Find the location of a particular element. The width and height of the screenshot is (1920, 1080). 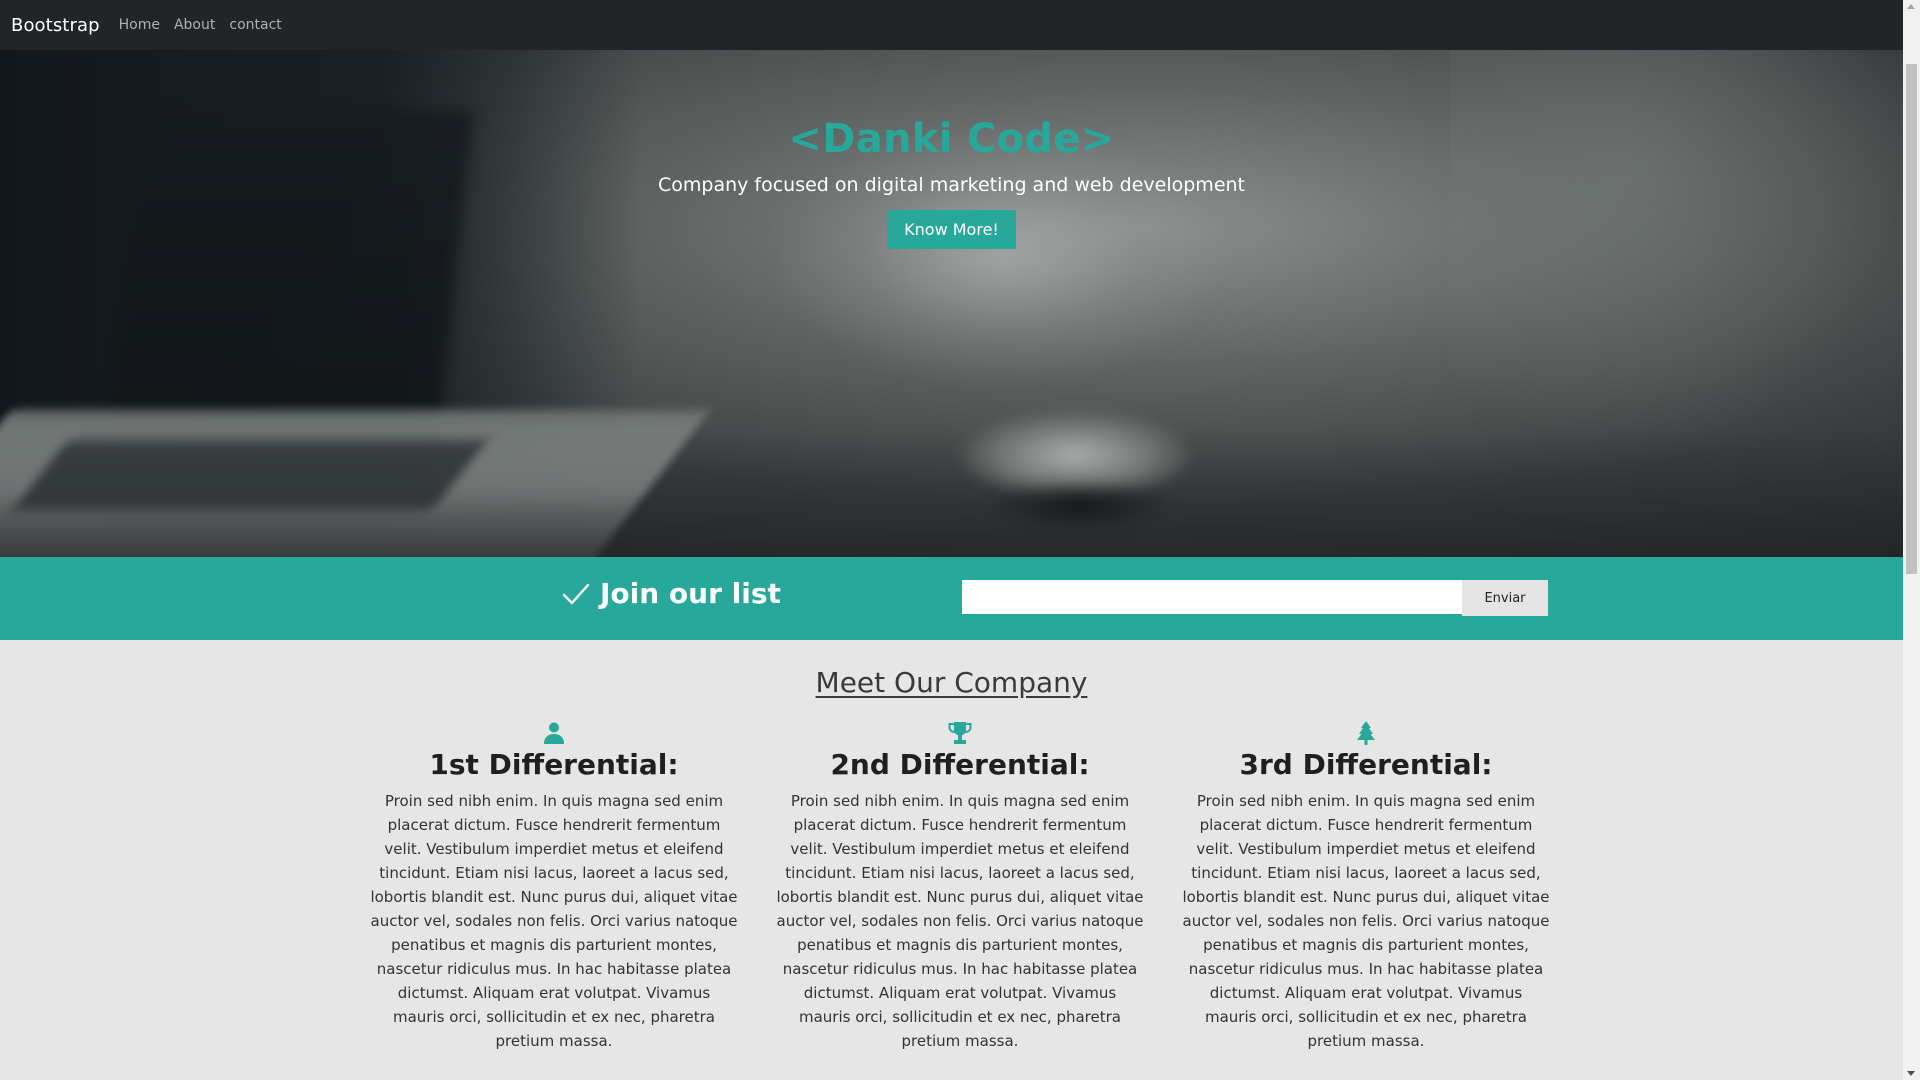

hero-laptop-base is located at coordinates (355, 483).